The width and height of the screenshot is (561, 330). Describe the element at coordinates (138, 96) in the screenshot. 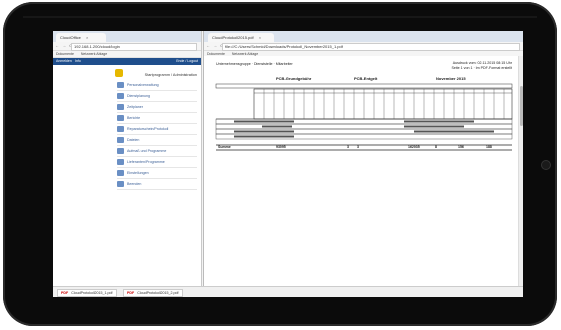

I see `menu-item-label: Dienstplanung` at that location.